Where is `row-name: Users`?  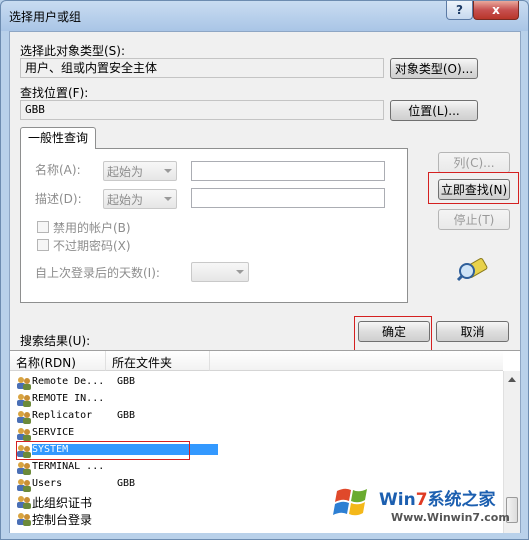
row-name: Users is located at coordinates (47, 483).